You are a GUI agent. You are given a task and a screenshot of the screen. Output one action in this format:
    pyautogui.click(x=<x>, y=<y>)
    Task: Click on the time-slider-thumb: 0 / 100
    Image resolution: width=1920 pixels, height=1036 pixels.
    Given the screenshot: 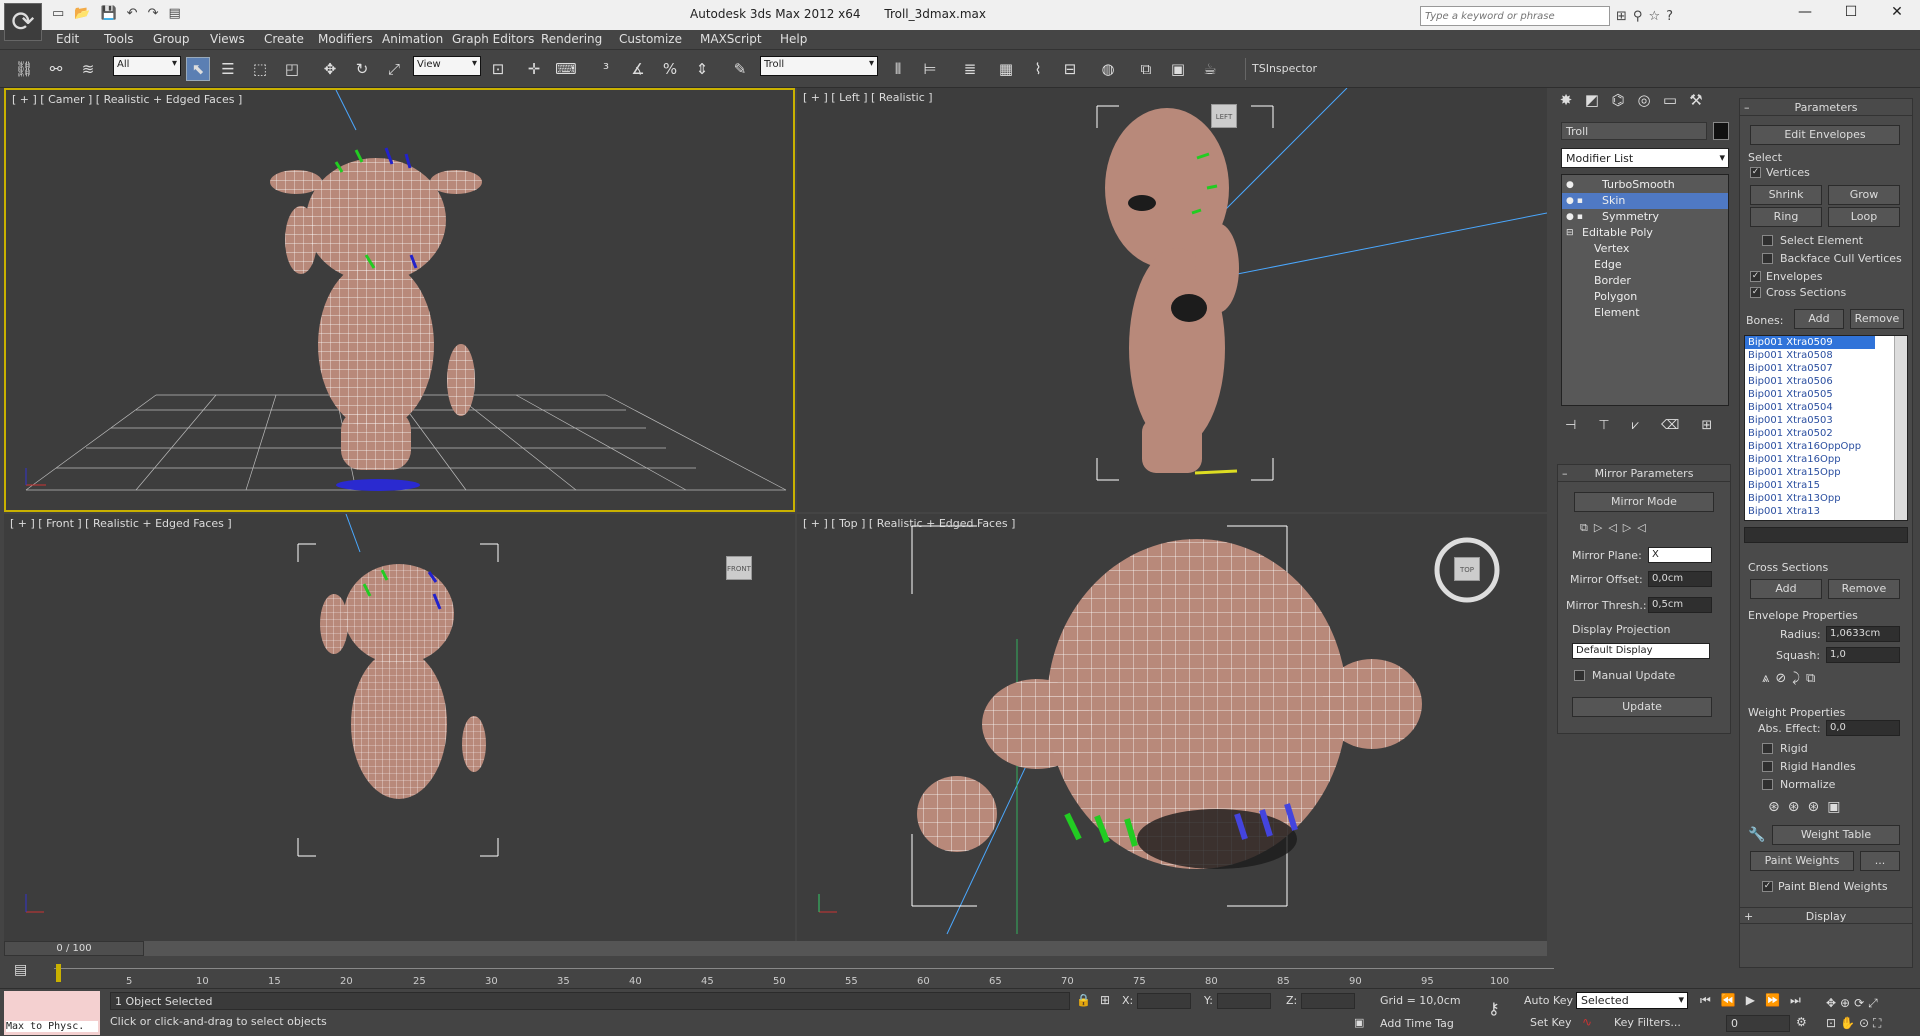 What is the action you would take?
    pyautogui.click(x=74, y=948)
    